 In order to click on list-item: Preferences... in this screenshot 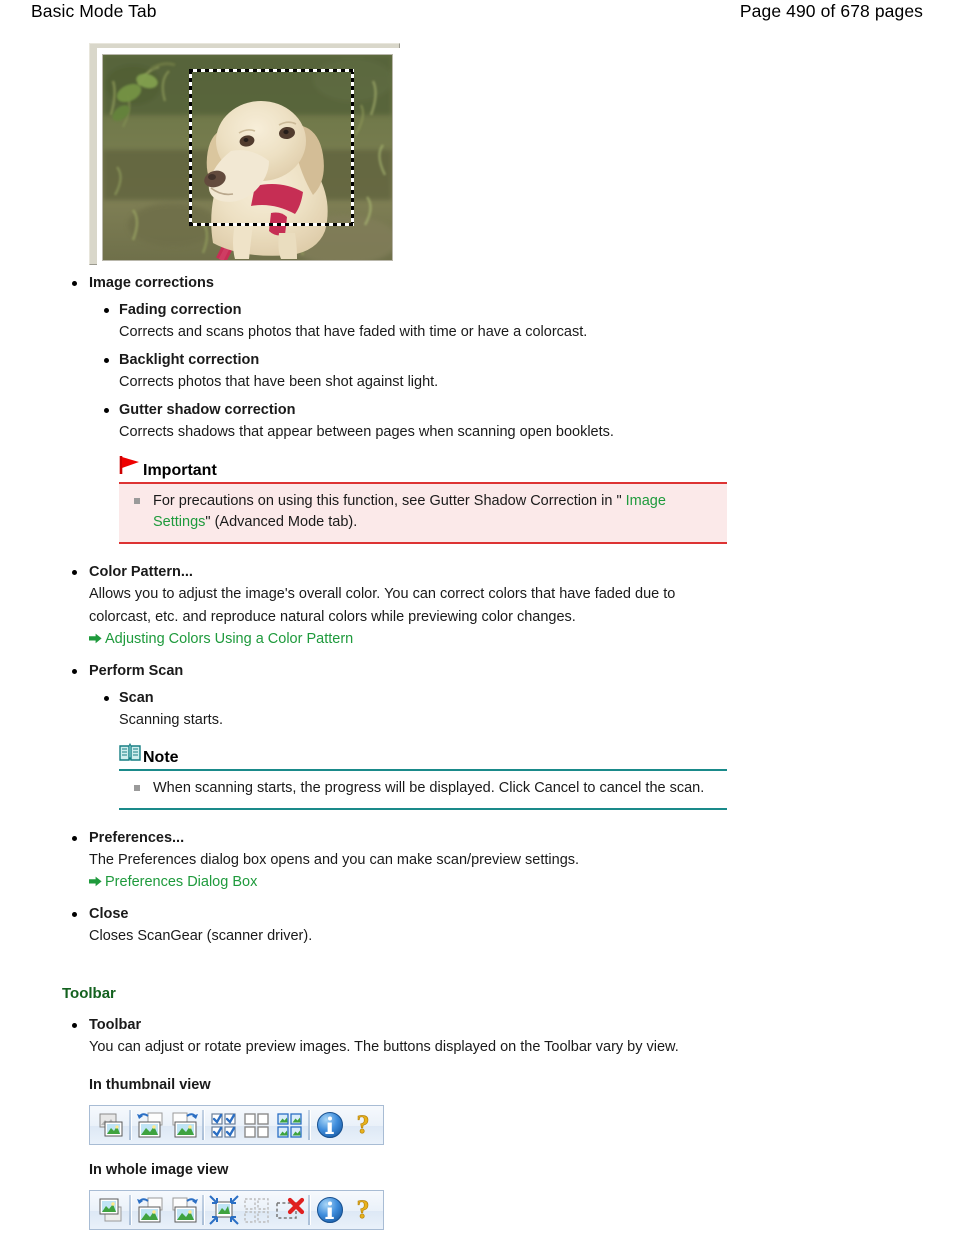, I will do `click(477, 838)`.